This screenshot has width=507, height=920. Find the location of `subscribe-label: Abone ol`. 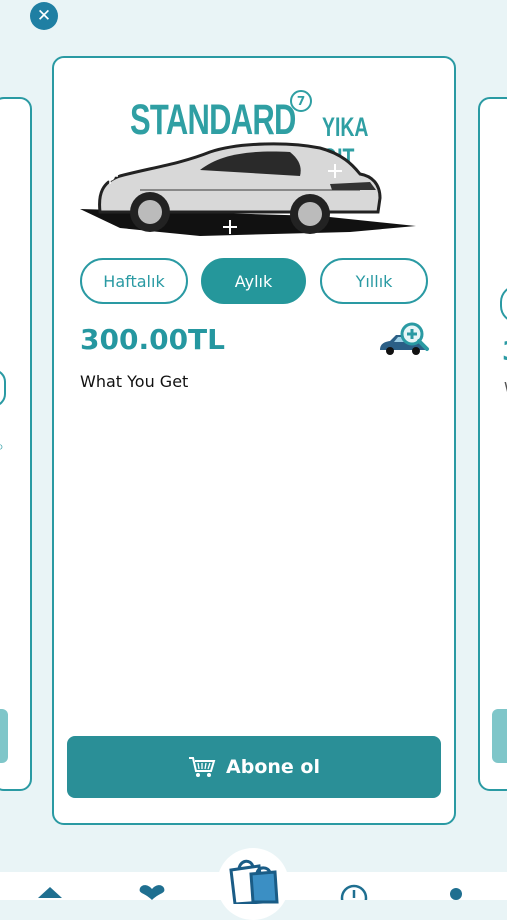

subscribe-label: Abone ol is located at coordinates (273, 767).